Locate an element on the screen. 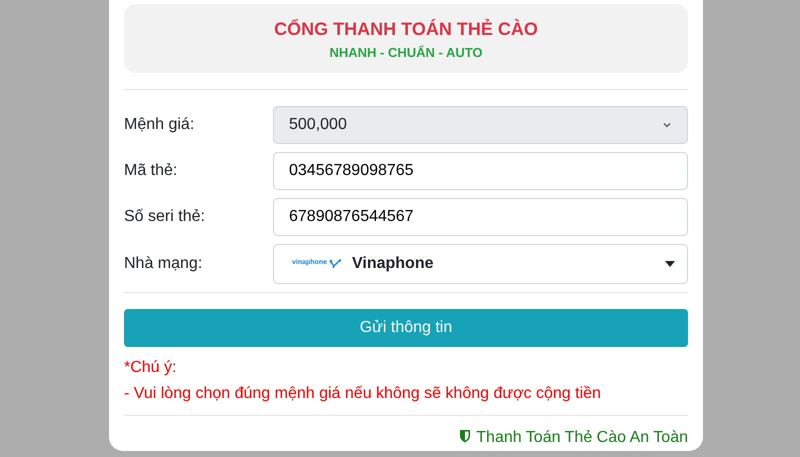 The image size is (800, 457). field-label: Nhà mạng: is located at coordinates (164, 264).